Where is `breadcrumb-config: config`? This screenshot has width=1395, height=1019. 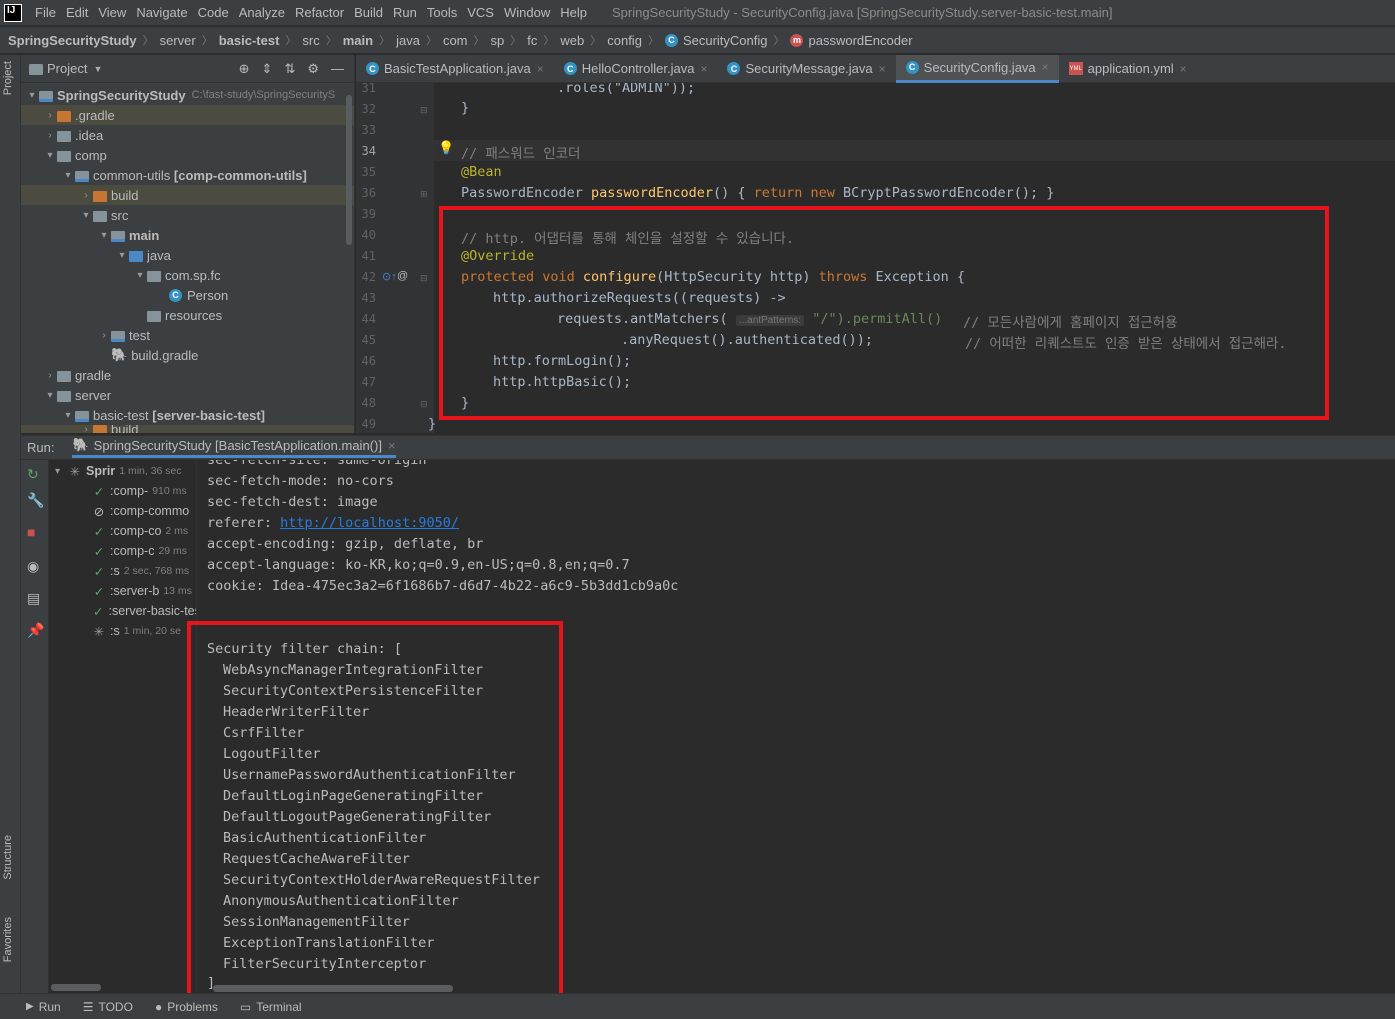 breadcrumb-config: config is located at coordinates (624, 40).